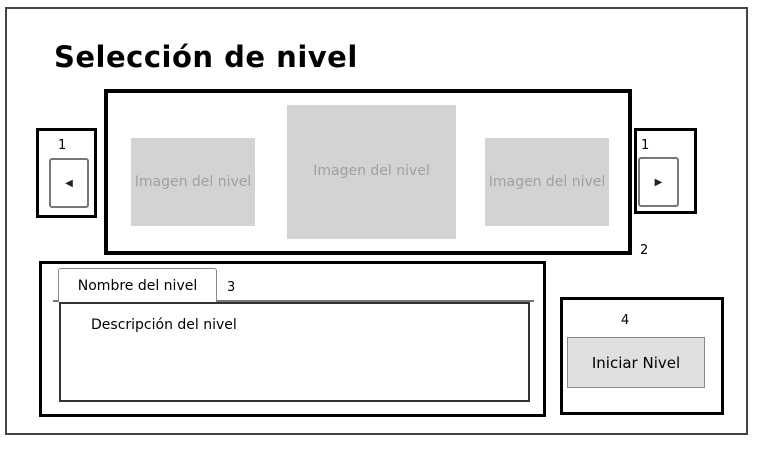 The height and width of the screenshot is (452, 761). I want to click on level-description: Descripción del nivel, so click(164, 325).